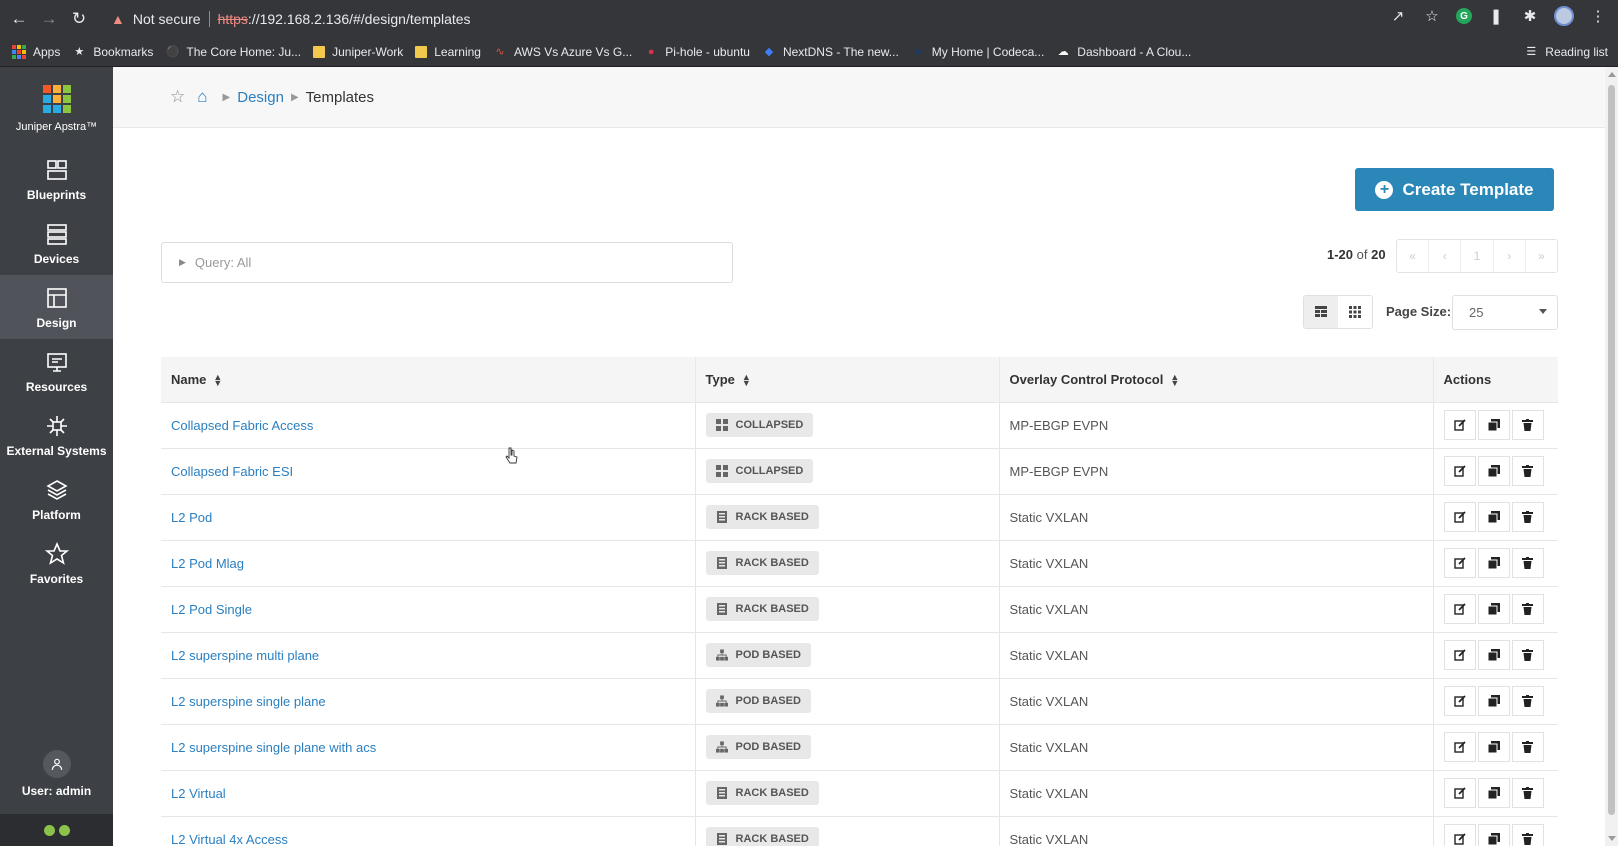 Image resolution: width=1618 pixels, height=846 pixels. Describe the element at coordinates (242, 425) in the screenshot. I see `template-name-link: Collapsed Fabric Access` at that location.